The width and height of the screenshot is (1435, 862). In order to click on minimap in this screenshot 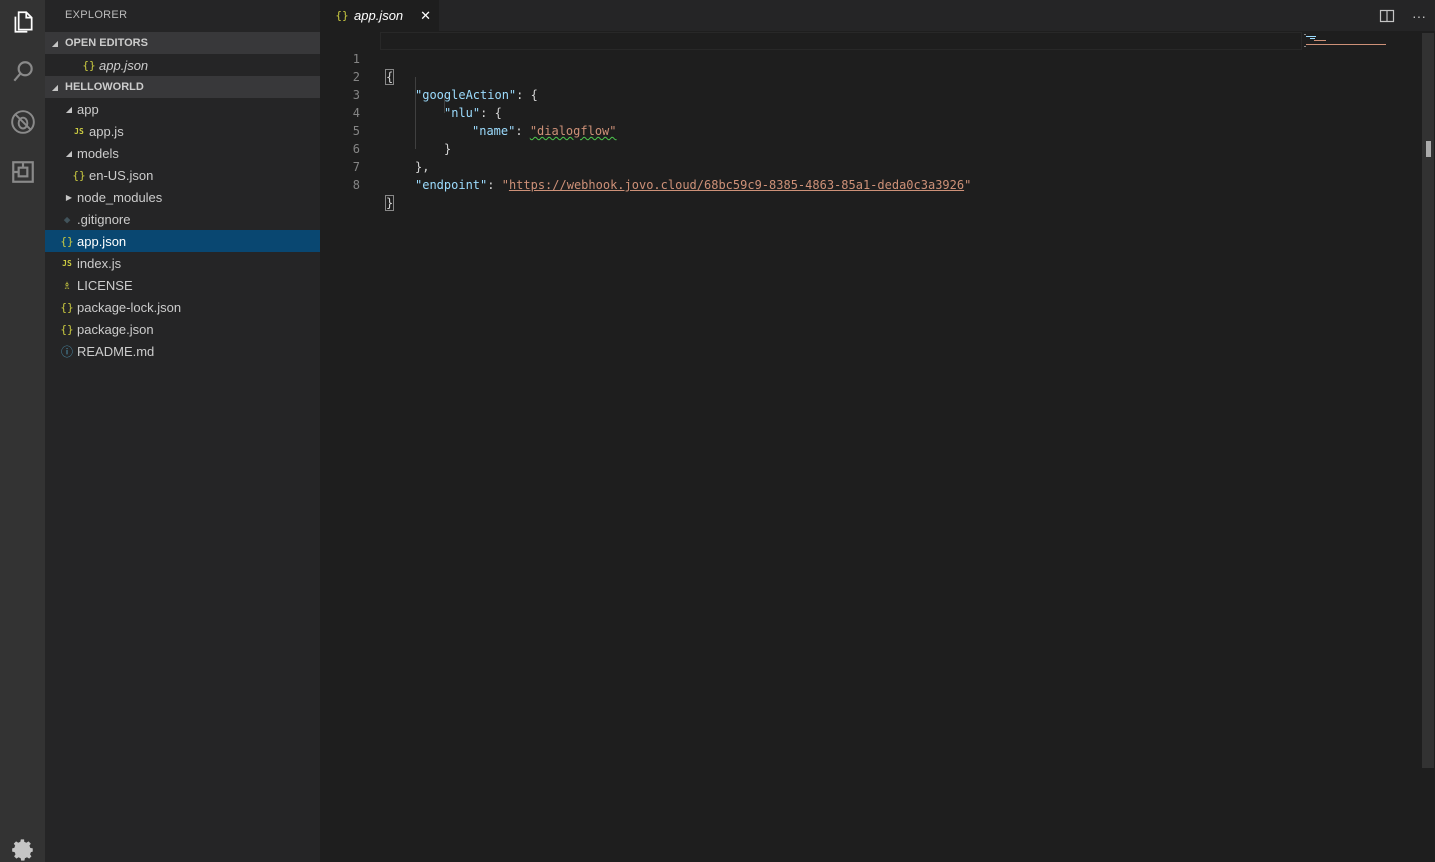, I will do `click(1347, 41)`.